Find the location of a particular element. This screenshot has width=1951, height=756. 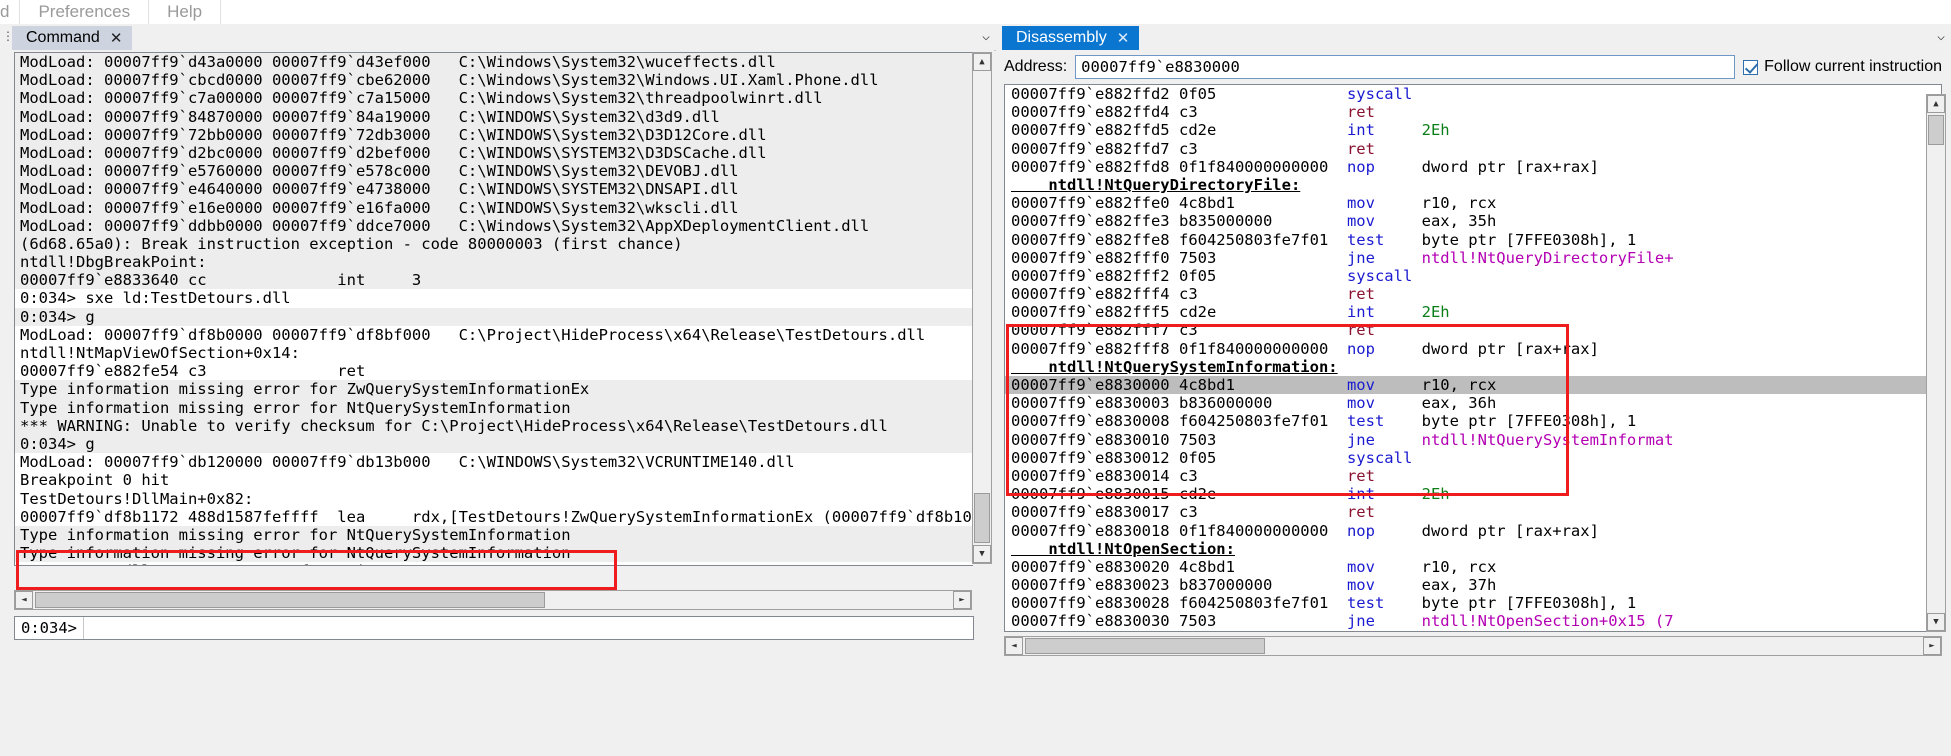

disassembly-scroll-thumb is located at coordinates (1936, 130).